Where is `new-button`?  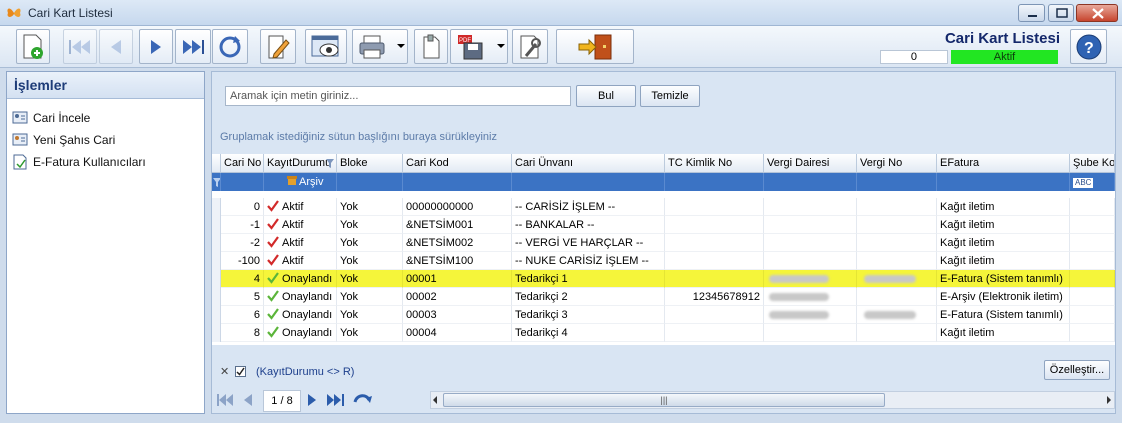
new-button is located at coordinates (33, 46).